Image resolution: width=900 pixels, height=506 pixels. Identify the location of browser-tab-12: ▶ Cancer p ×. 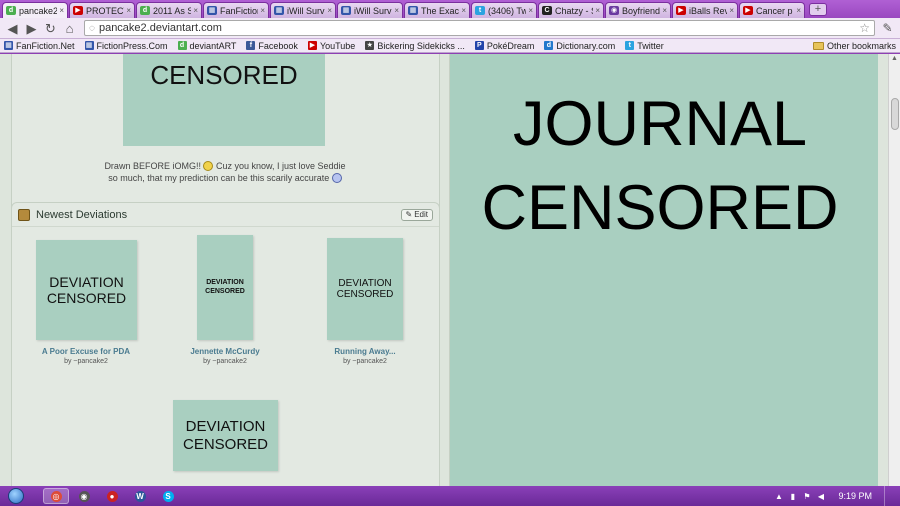
(772, 10).